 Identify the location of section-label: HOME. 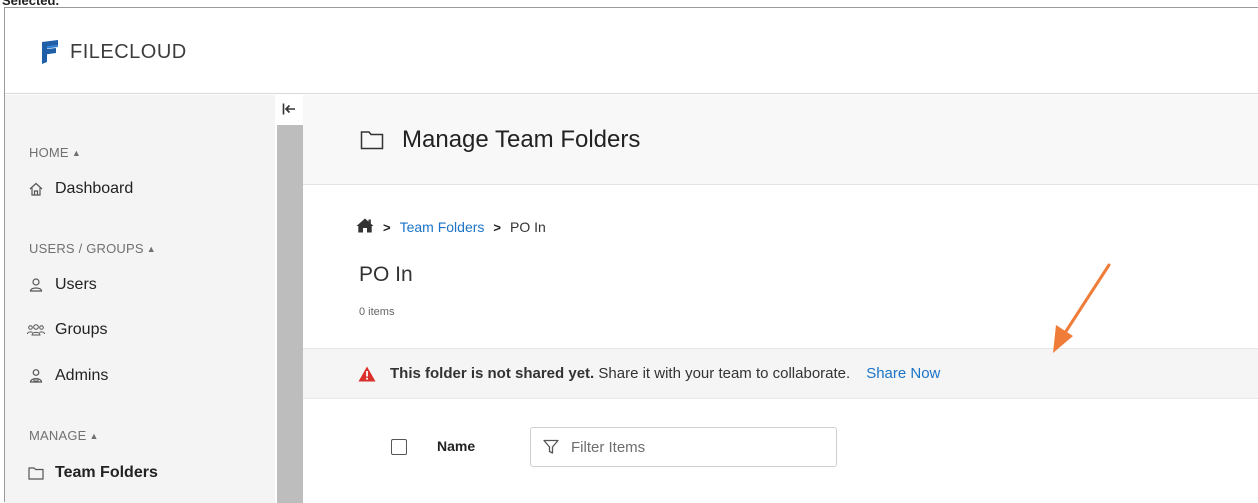
(49, 152).